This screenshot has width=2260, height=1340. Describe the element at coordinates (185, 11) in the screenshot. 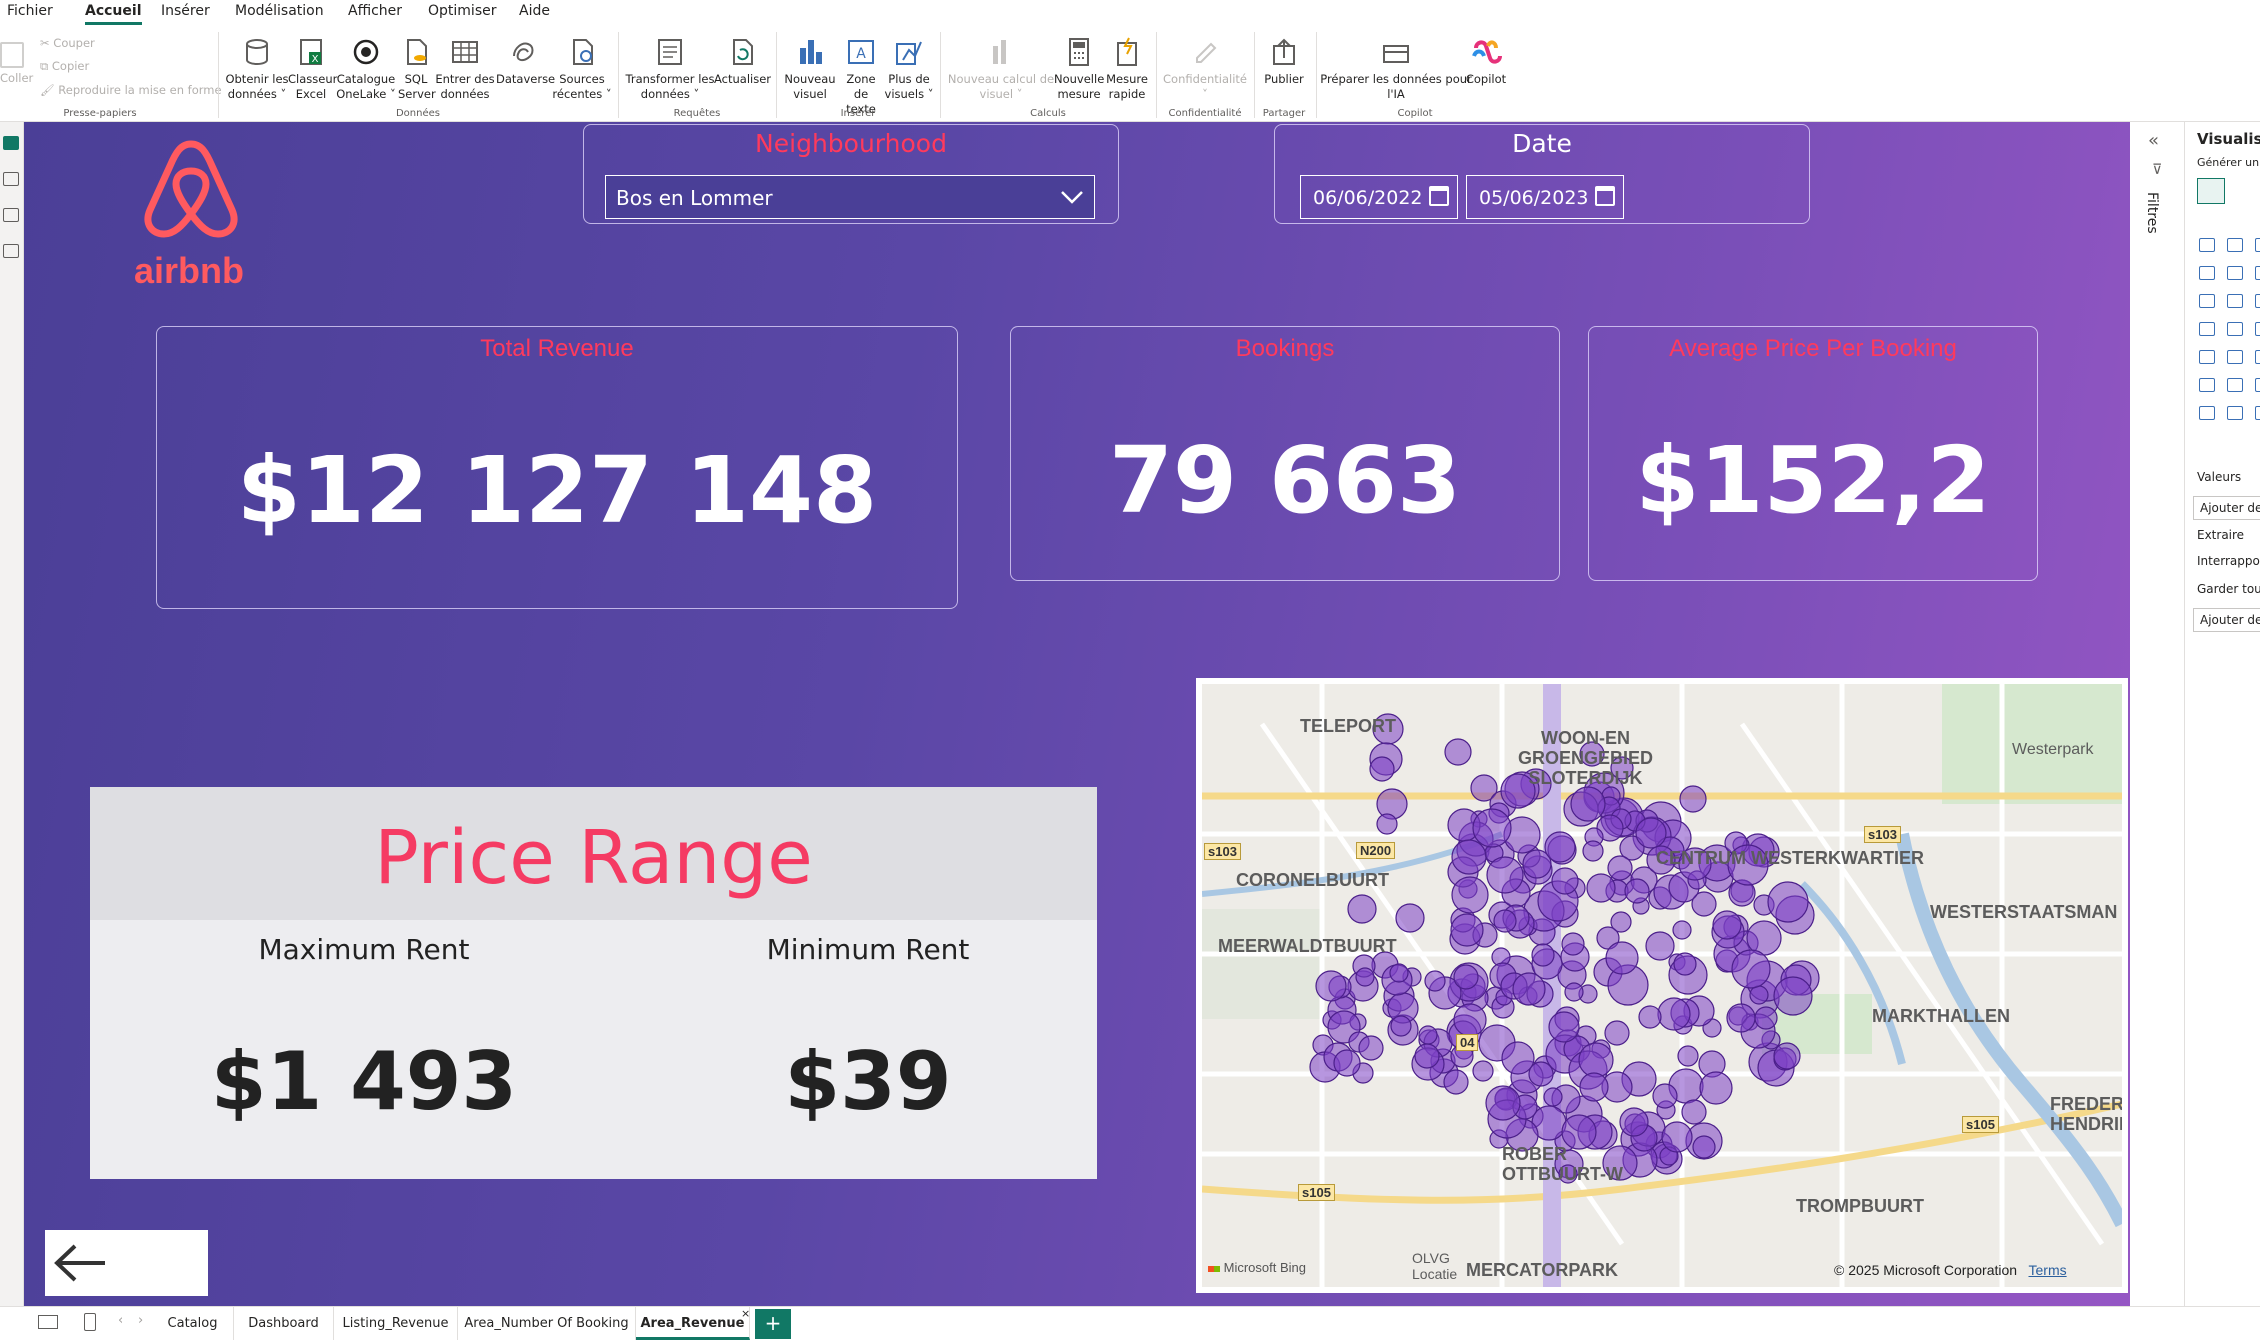

I see `menu-inserer: Insérer` at that location.